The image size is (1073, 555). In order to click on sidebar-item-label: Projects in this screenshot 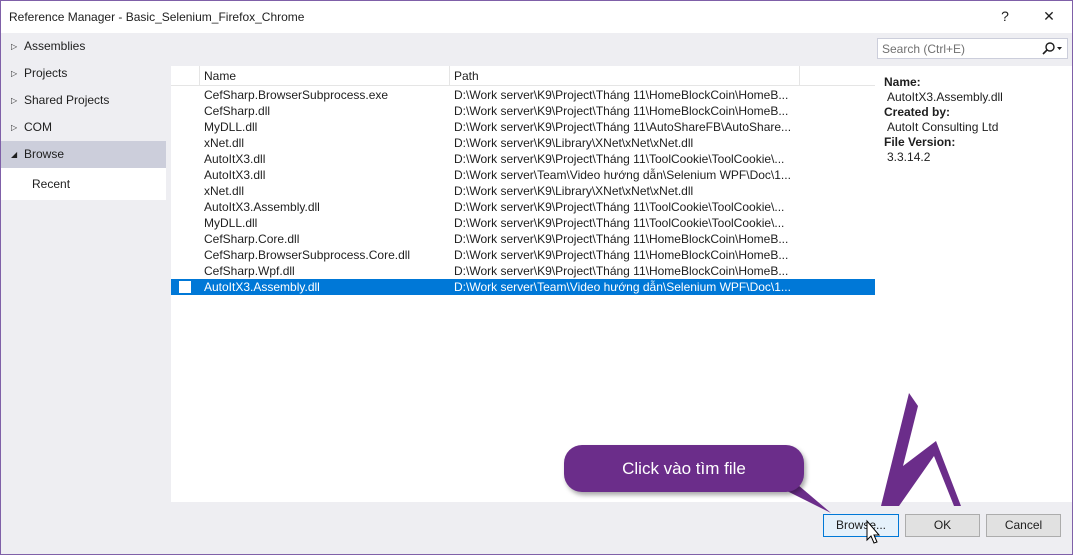, I will do `click(46, 73)`.